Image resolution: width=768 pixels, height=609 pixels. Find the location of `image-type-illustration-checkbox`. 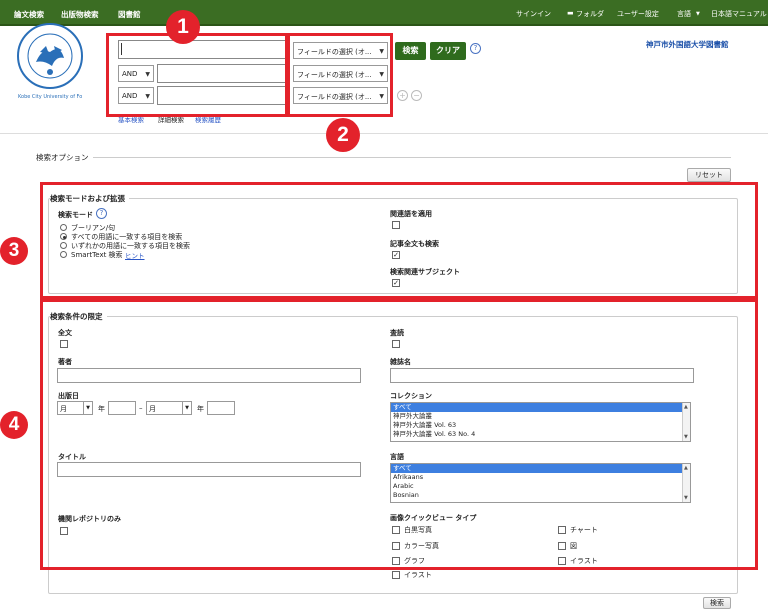

image-type-illustration-checkbox is located at coordinates (396, 575).